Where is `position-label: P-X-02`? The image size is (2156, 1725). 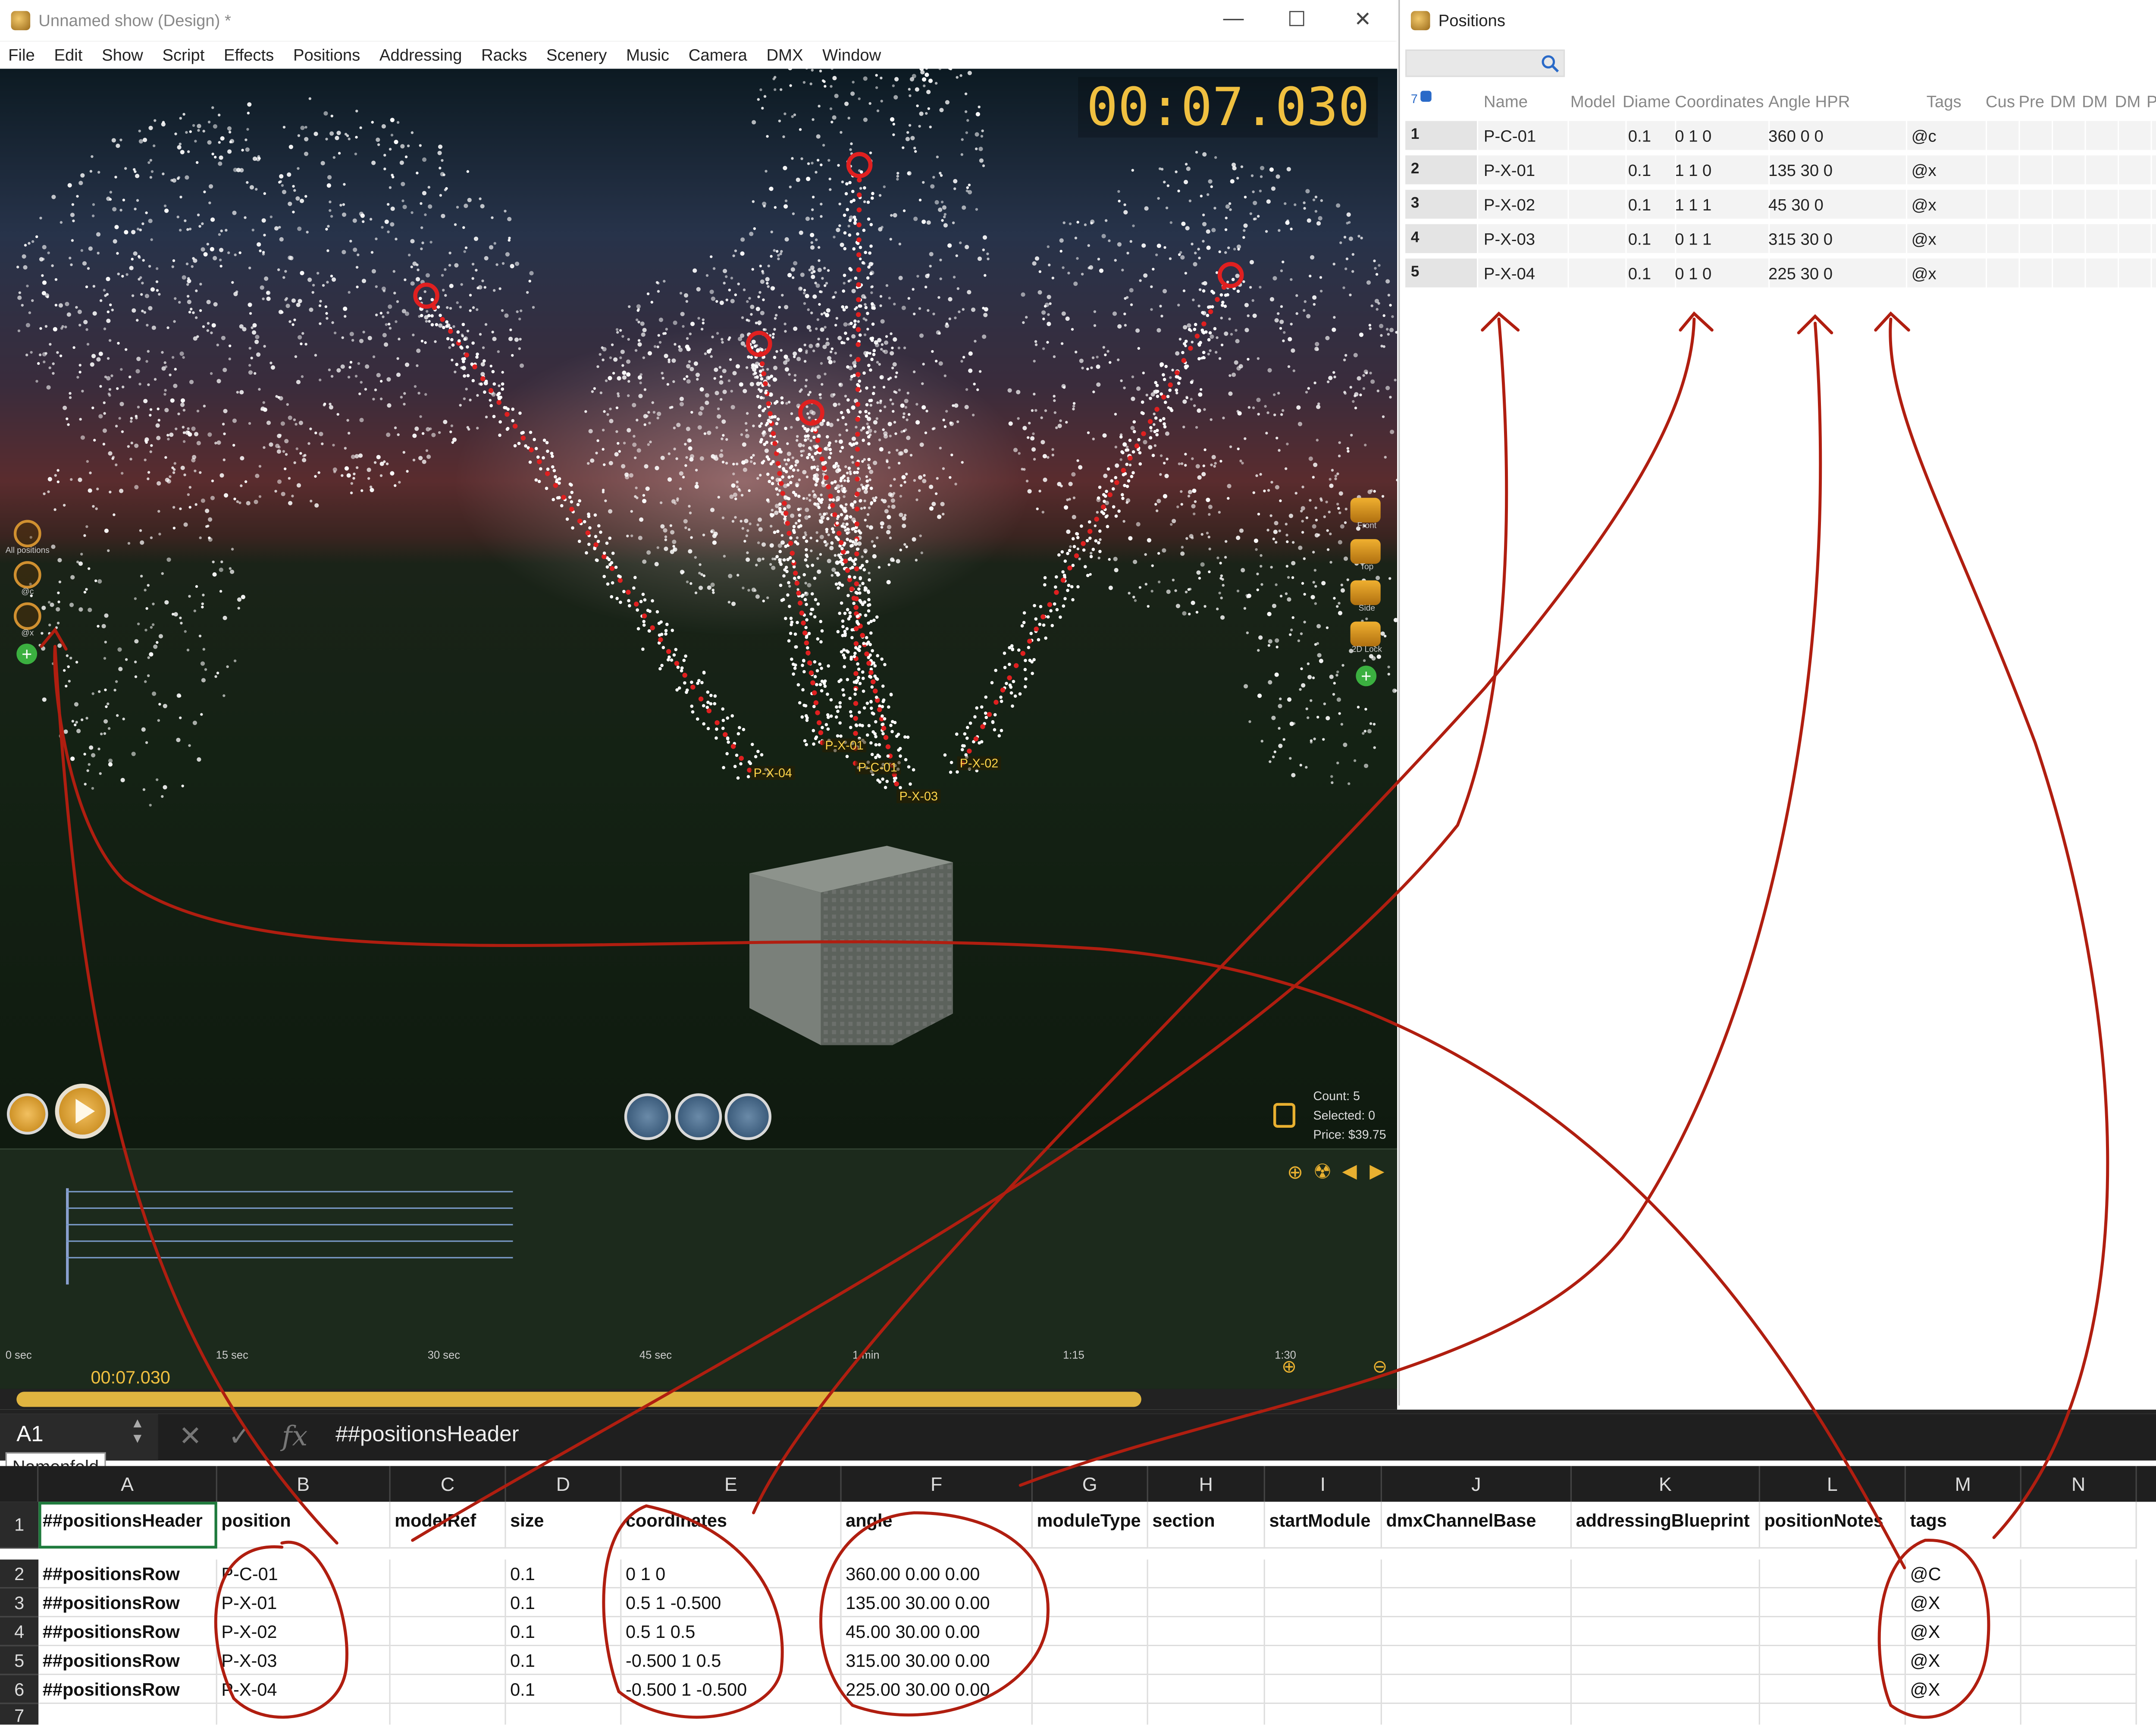
position-label: P-X-02 is located at coordinates (979, 763).